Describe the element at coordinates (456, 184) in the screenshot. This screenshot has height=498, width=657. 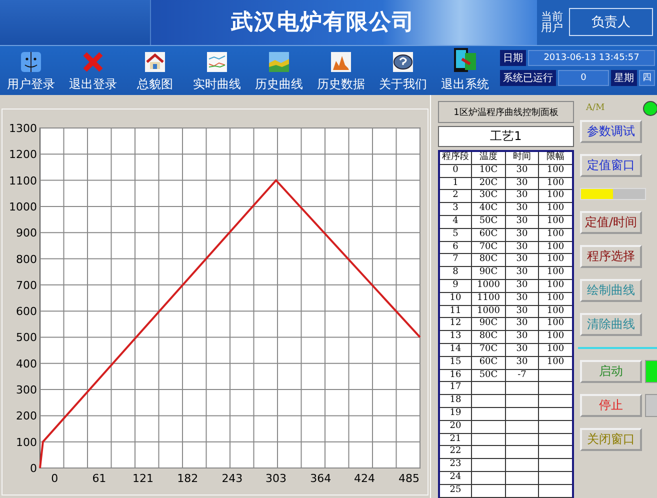
I see `table-cell: 1` at that location.